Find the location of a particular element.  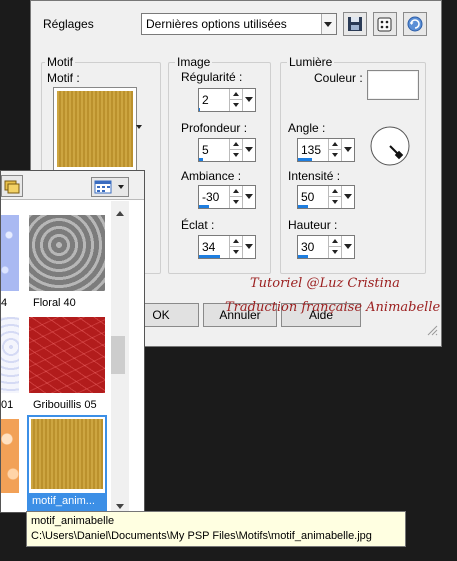

light-color-swatch is located at coordinates (393, 85).